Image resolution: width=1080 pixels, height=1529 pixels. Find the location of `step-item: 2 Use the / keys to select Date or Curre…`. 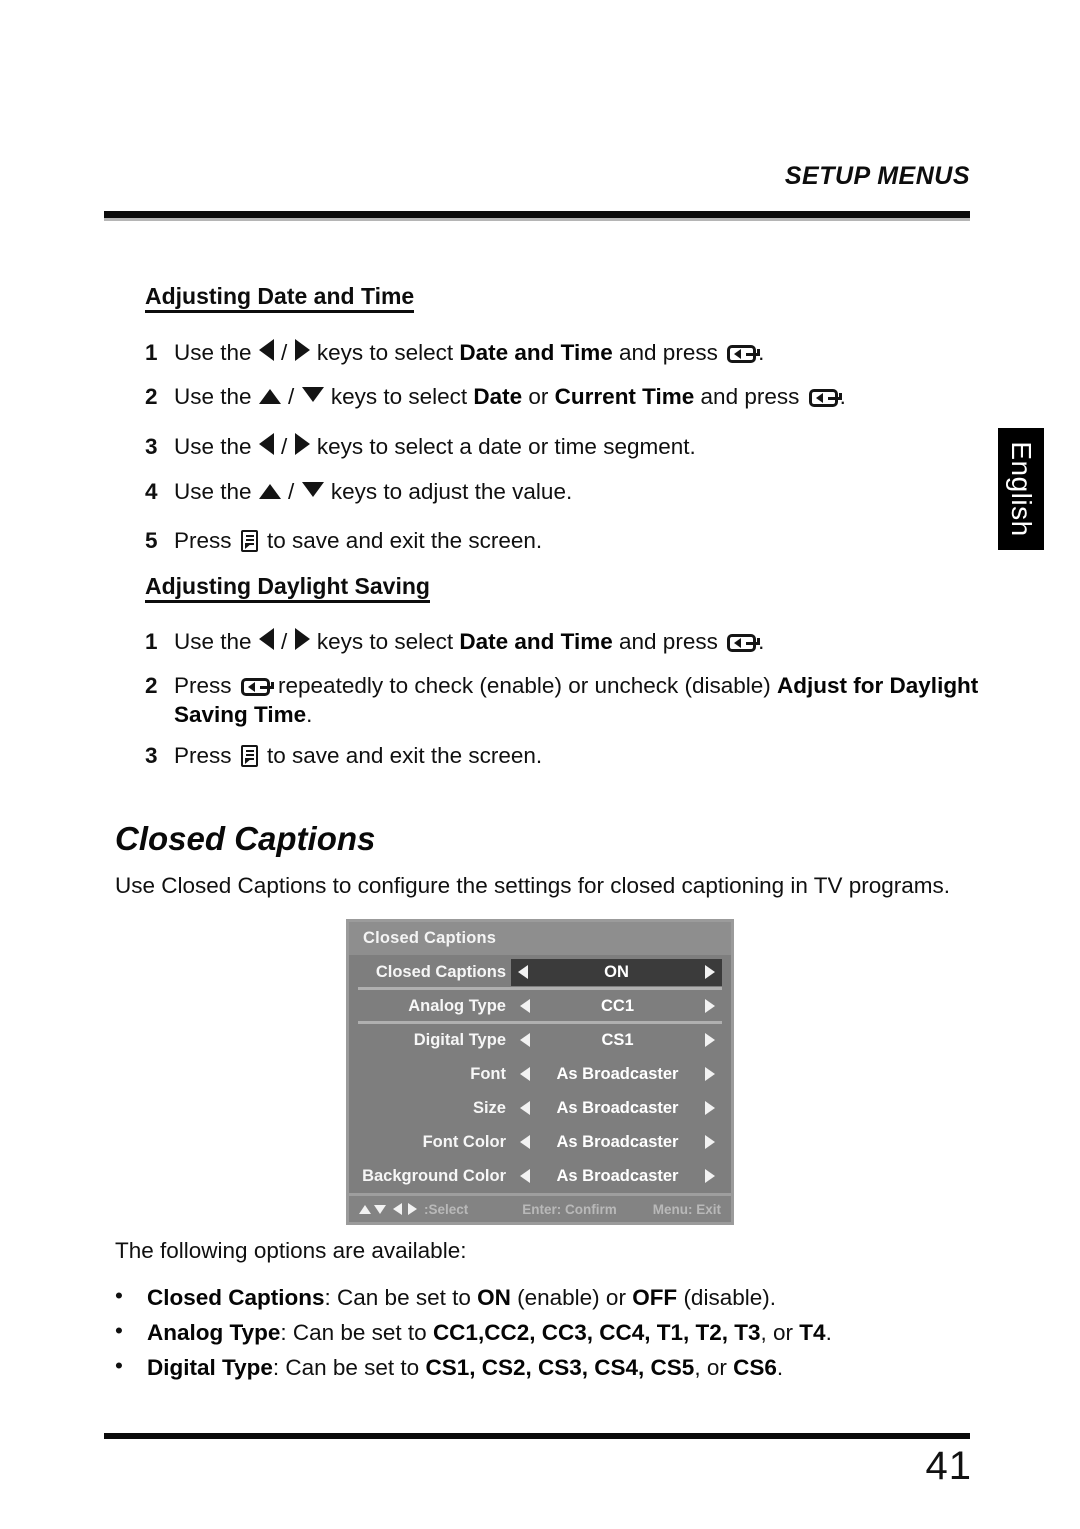

step-item: 2 Use the / keys to select Date or Curre… is located at coordinates (565, 397).